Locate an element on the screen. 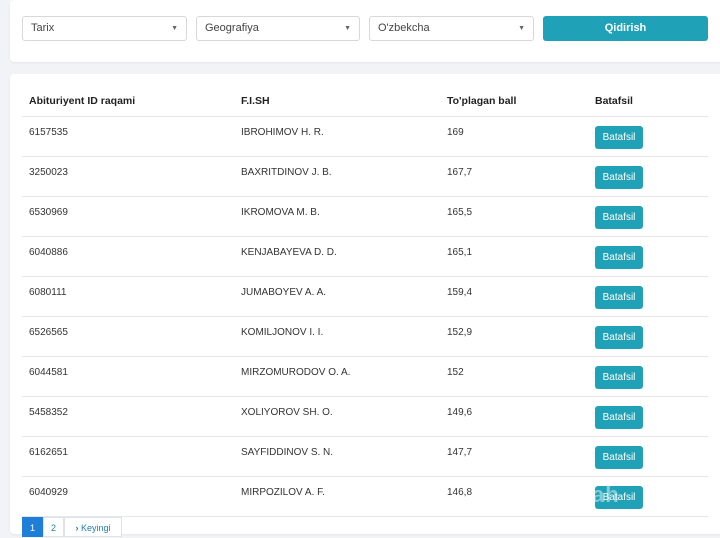  applicant-name: MIRPOZILOV A. F. is located at coordinates (283, 492).